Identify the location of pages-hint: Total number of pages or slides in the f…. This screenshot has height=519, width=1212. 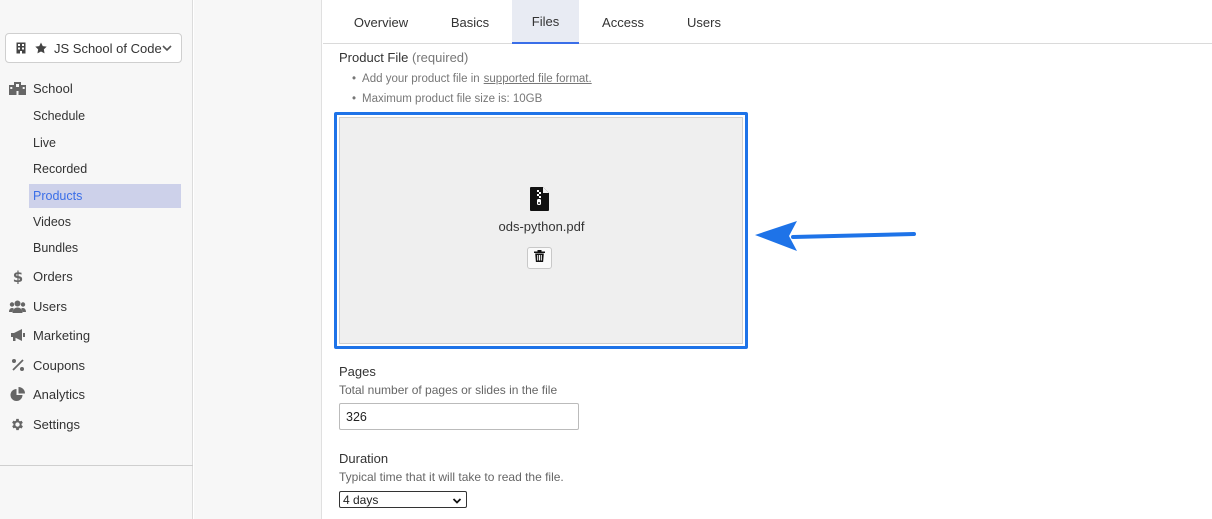
(448, 390).